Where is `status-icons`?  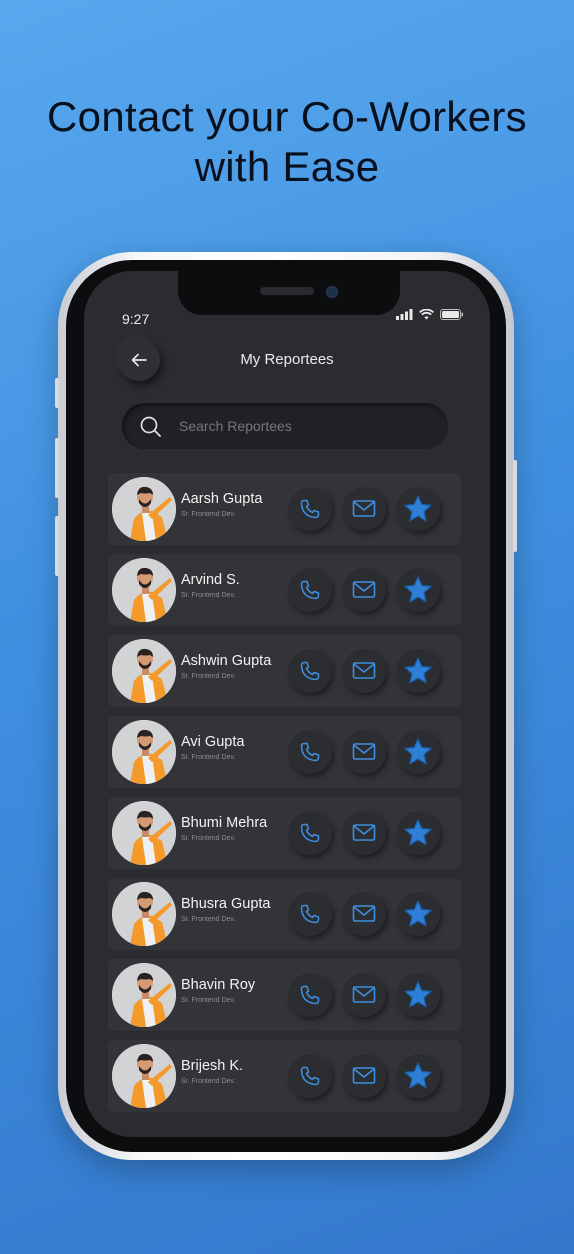
status-icons is located at coordinates (430, 314).